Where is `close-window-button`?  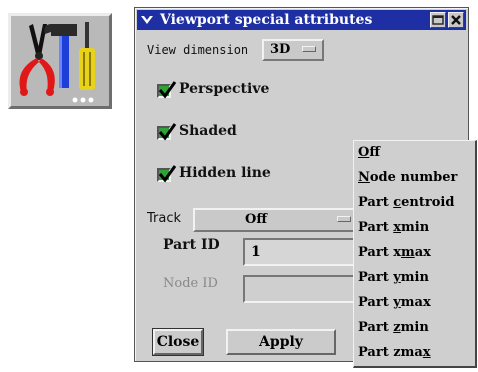 close-window-button is located at coordinates (456, 20).